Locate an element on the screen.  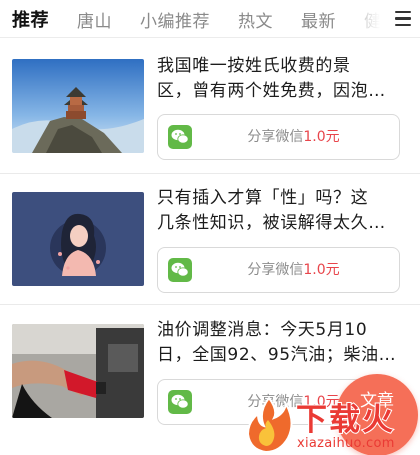
category-tab-bar: 推荐 唐山 小编推荐 热文 最新 健 is located at coordinates (210, 19).